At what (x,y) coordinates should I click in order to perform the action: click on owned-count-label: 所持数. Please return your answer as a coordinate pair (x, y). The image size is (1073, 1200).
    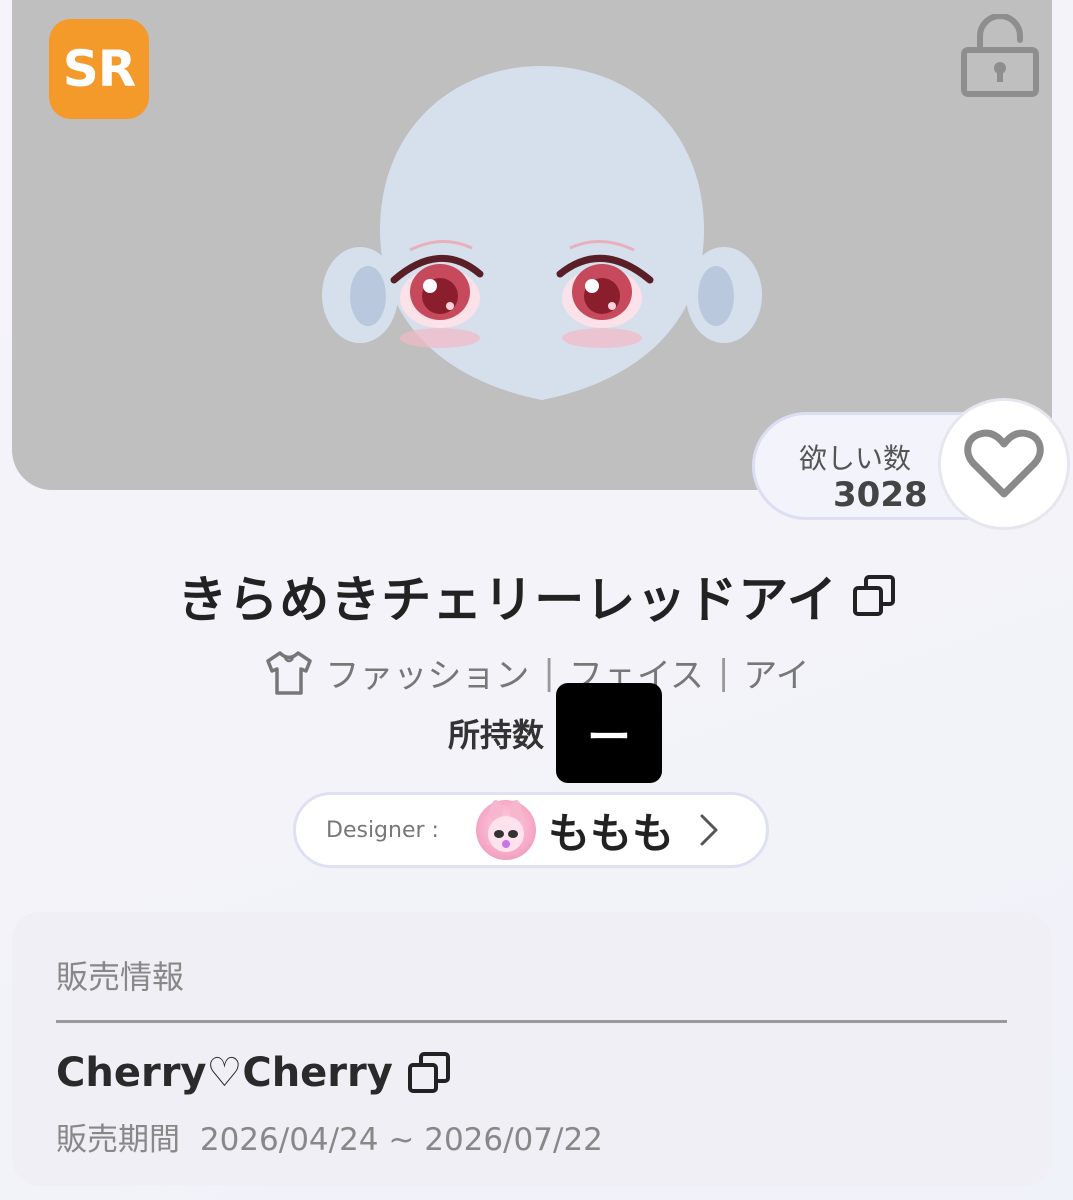
    Looking at the image, I should click on (496, 735).